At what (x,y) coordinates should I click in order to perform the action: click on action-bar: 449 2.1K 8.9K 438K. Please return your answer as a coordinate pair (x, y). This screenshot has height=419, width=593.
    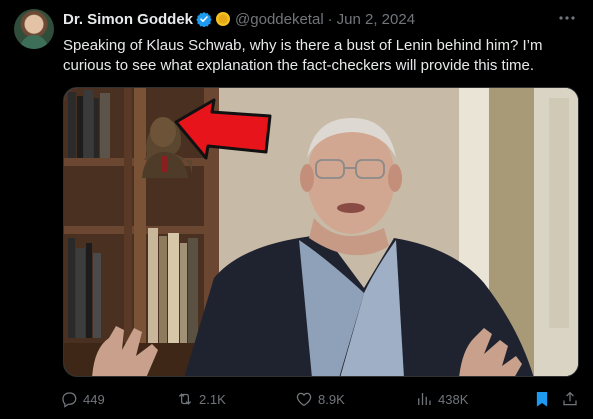
    Looking at the image, I should click on (322, 399).